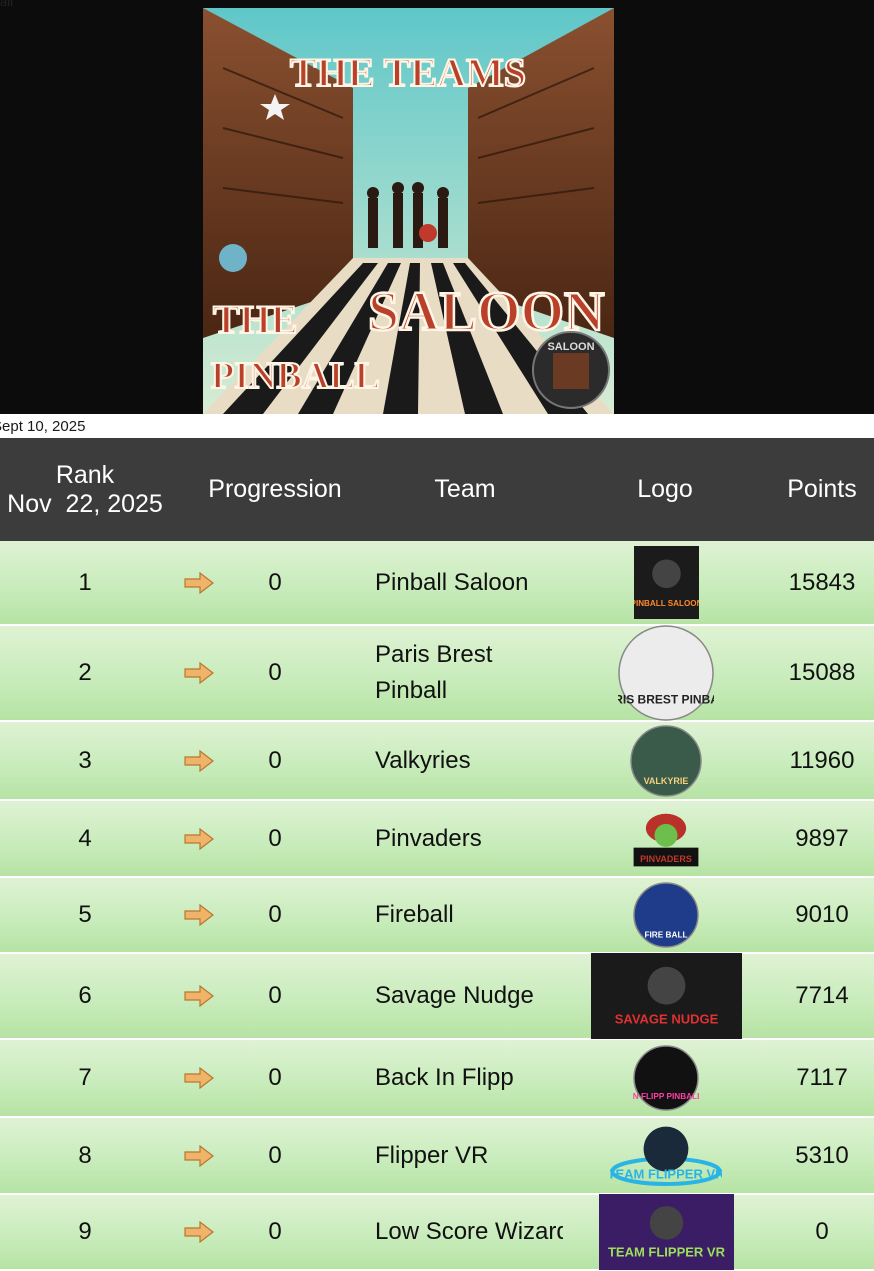 This screenshot has height=1271, width=874. I want to click on team-logo: BACK IN FLIPP PINBALL TEAM, so click(666, 1078).